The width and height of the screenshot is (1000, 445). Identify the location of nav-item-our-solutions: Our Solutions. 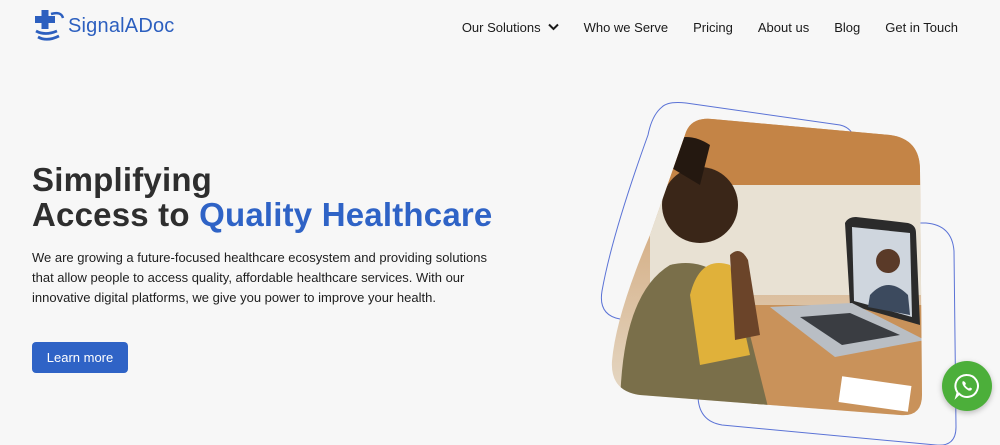
(510, 27).